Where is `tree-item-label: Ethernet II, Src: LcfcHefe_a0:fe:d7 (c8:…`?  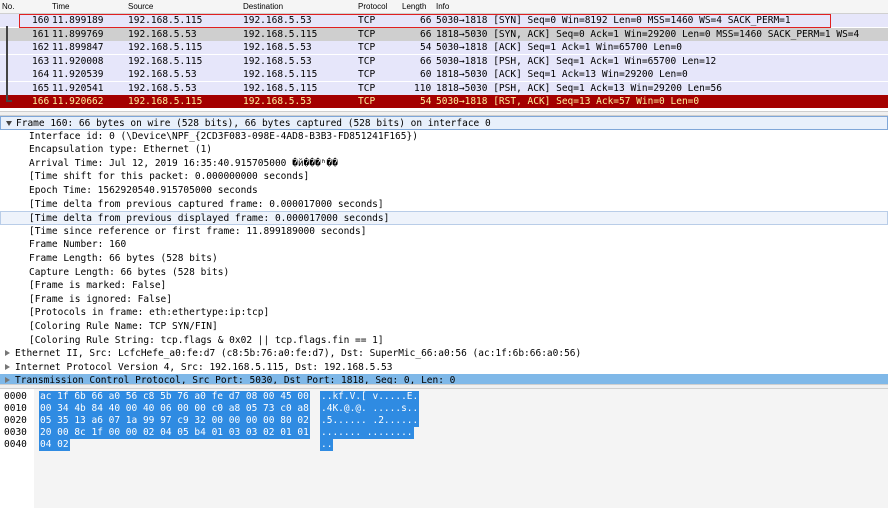
tree-item-label: Ethernet II, Src: LcfcHefe_a0:fe:d7 (c8:… is located at coordinates (298, 354).